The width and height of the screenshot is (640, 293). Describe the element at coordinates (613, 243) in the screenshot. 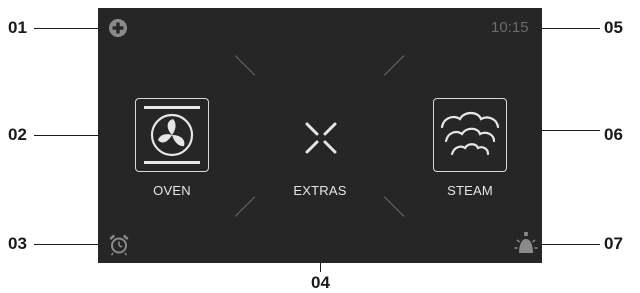

I see `callout-07: 07` at that location.